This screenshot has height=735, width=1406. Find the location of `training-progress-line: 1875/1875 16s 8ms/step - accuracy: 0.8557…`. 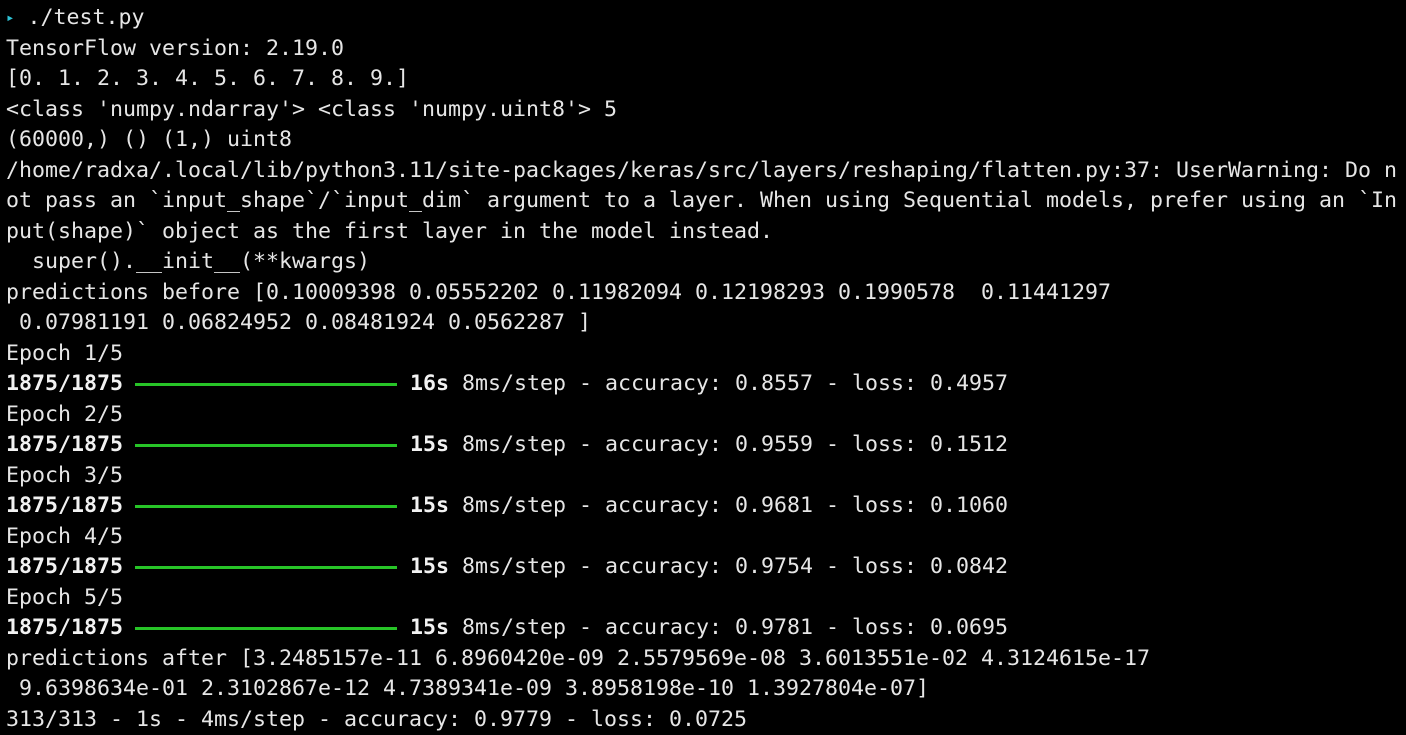

training-progress-line: 1875/1875 16s 8ms/step - accuracy: 0.8557… is located at coordinates (706, 384).